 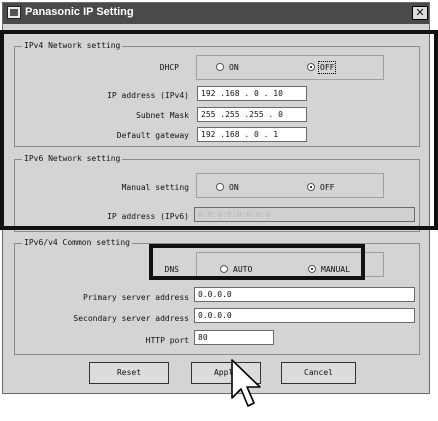 I want to click on dns-highlight, so click(x=257, y=262).